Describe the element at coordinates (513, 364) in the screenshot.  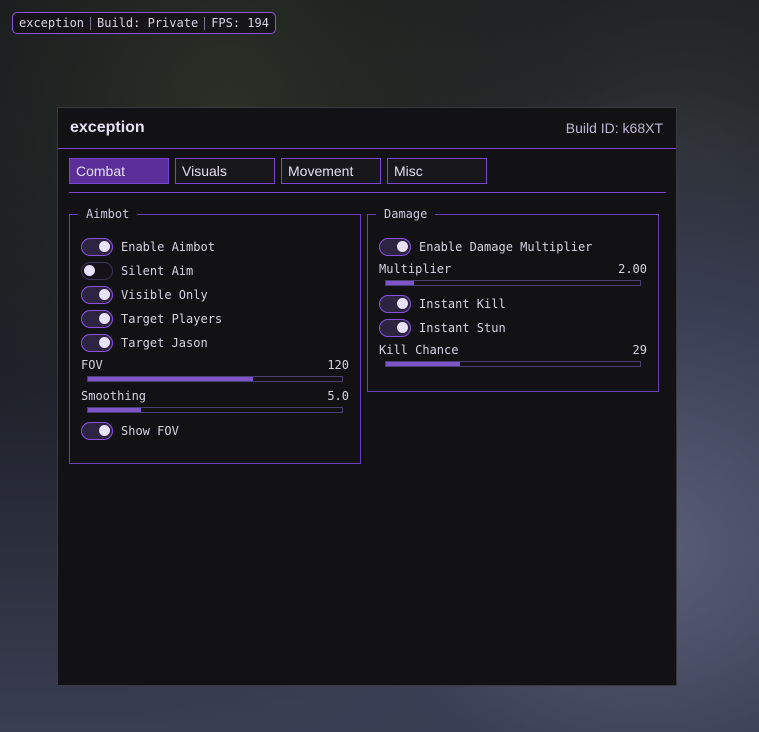
I see `kill-chance-slider` at that location.